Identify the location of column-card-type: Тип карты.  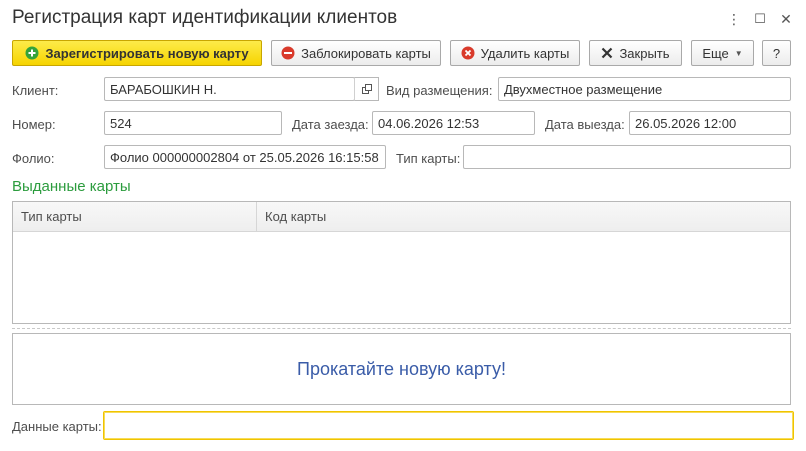
(135, 216).